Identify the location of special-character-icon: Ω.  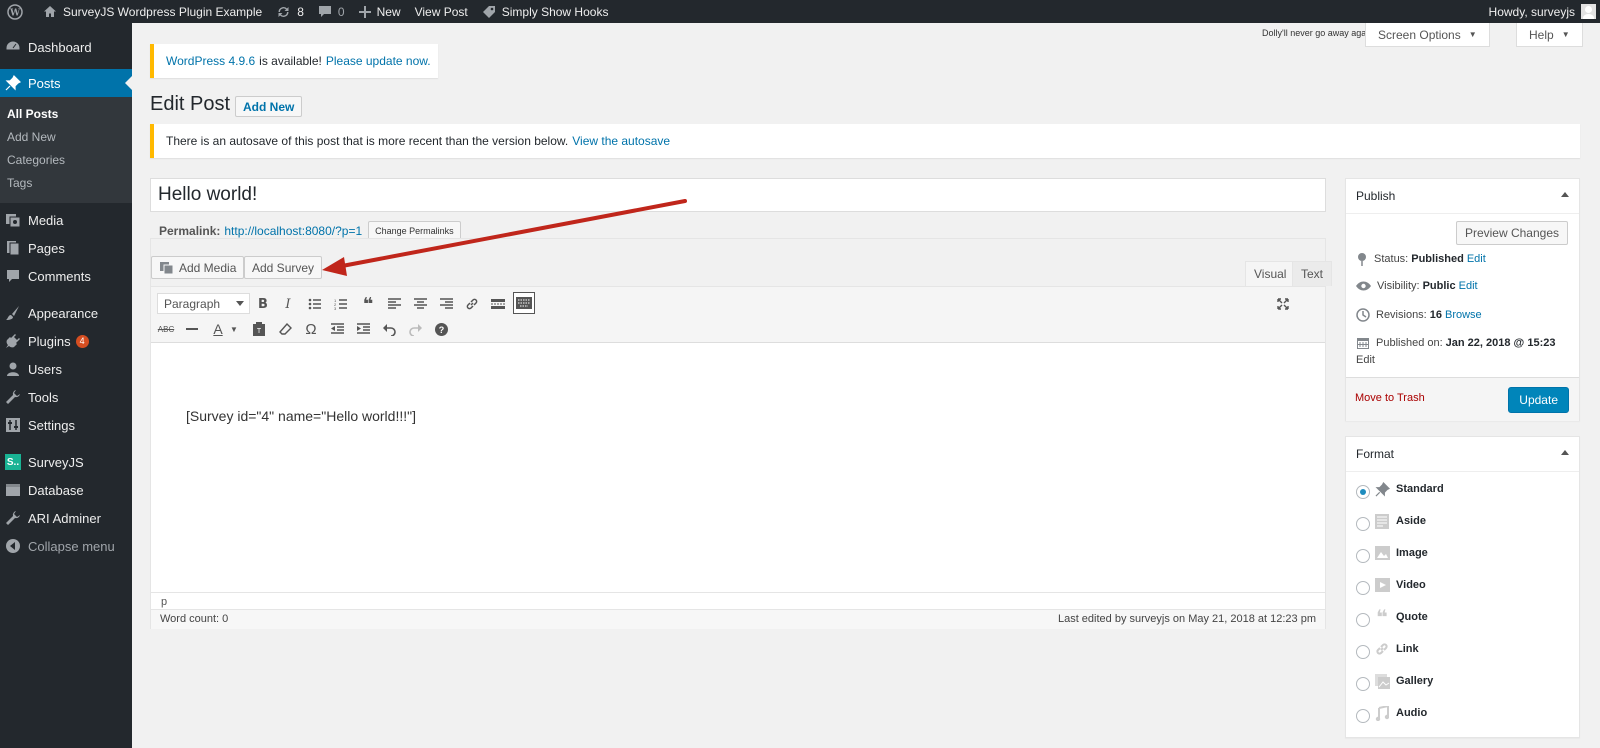
(311, 329).